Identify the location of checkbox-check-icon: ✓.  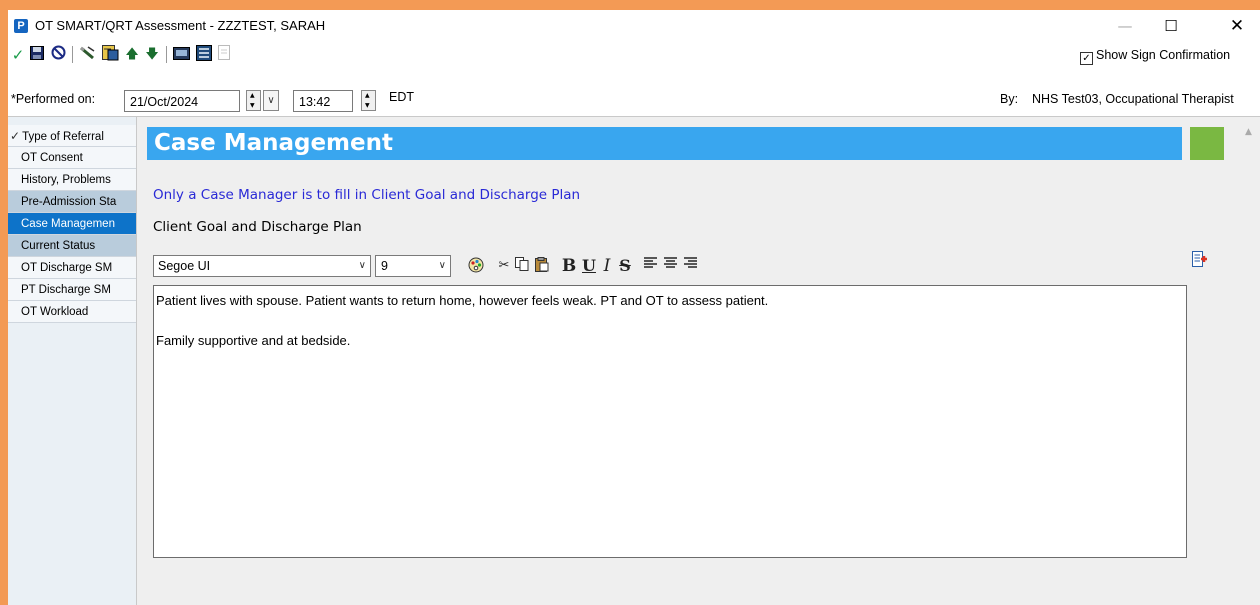
(1086, 58).